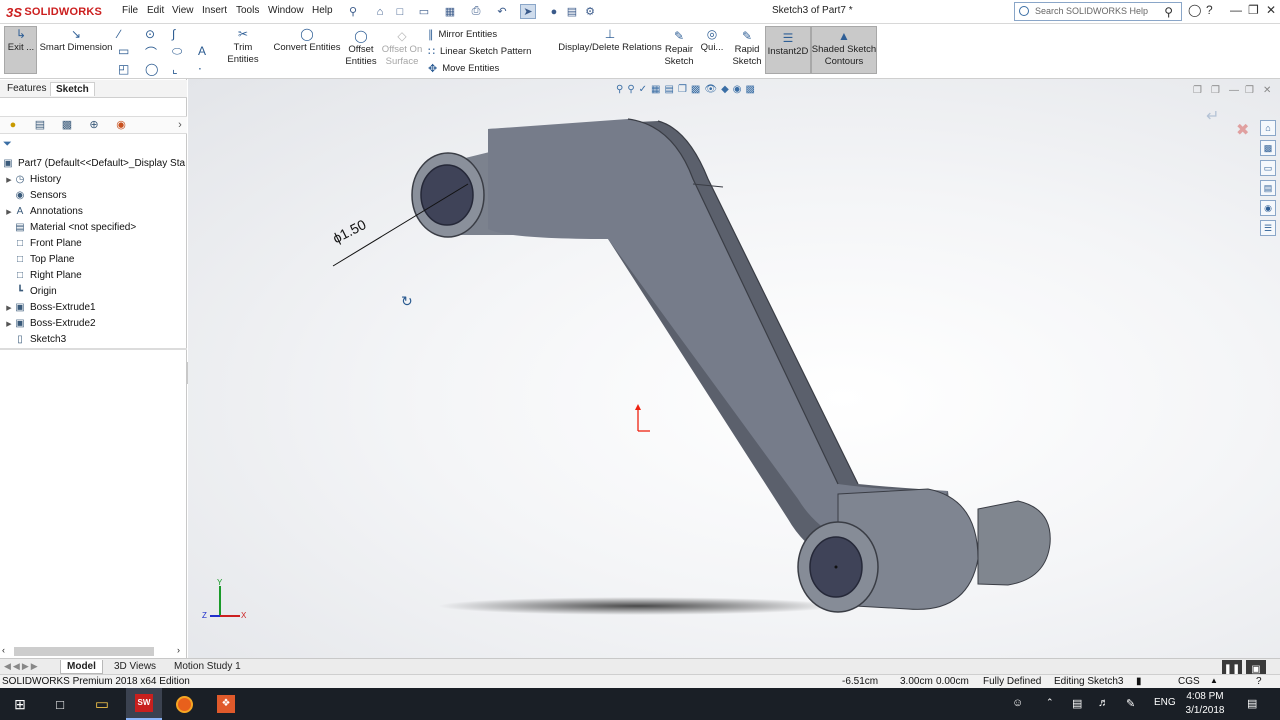 This screenshot has height=720, width=1280. Describe the element at coordinates (1215, 90) in the screenshot. I see `viewport-restore-icon: ❐` at that location.